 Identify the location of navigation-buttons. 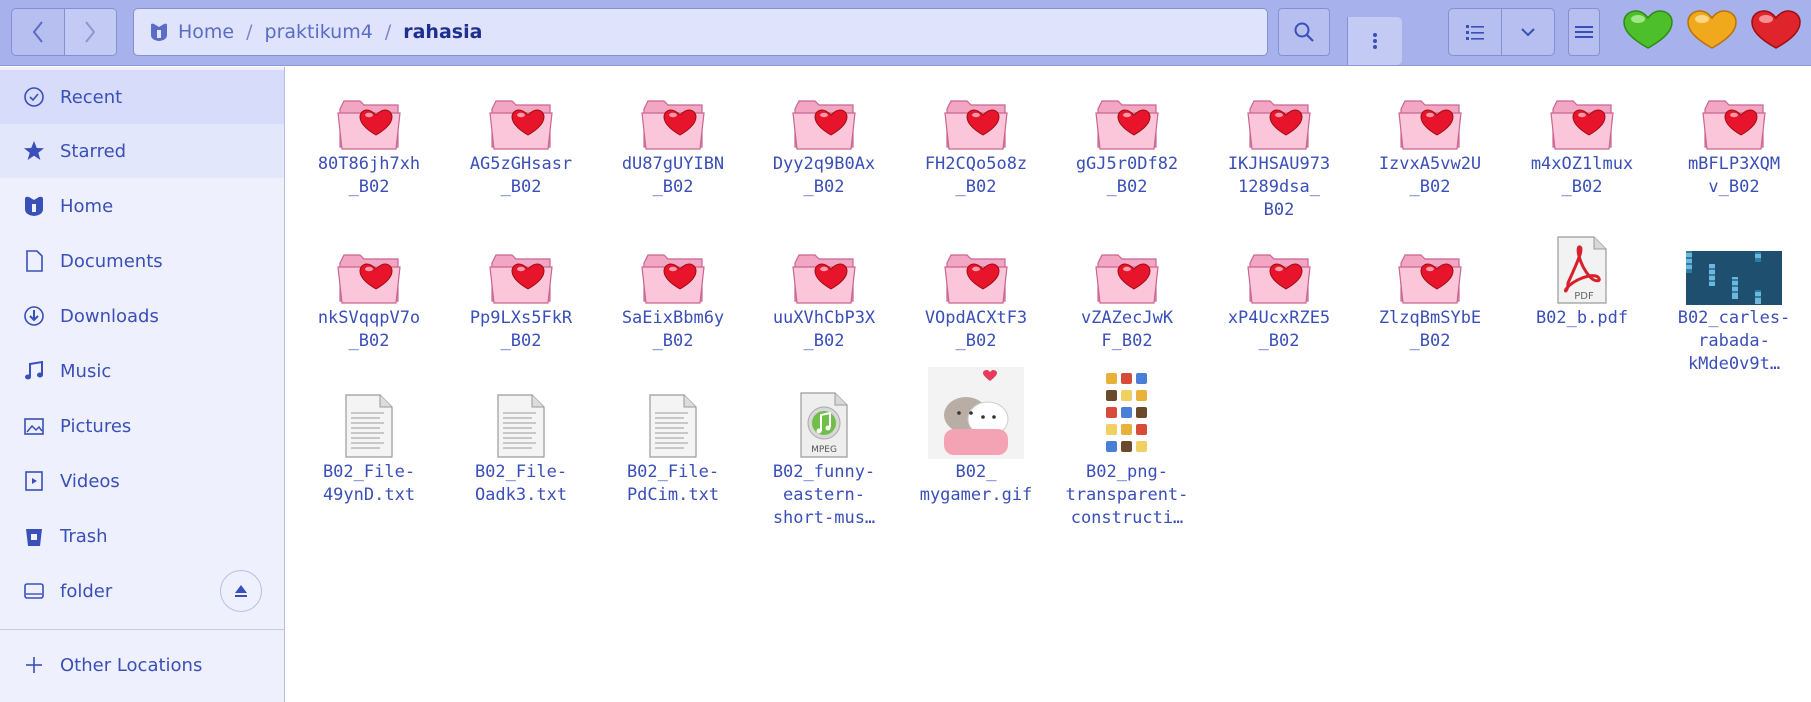
(64, 32).